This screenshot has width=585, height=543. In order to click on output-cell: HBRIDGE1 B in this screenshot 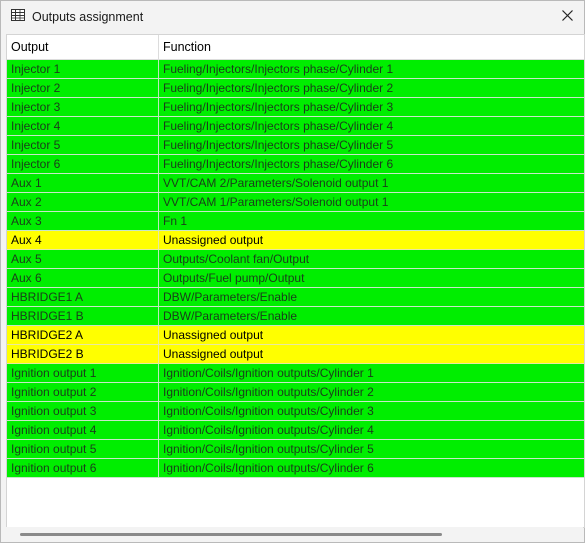, I will do `click(83, 316)`.